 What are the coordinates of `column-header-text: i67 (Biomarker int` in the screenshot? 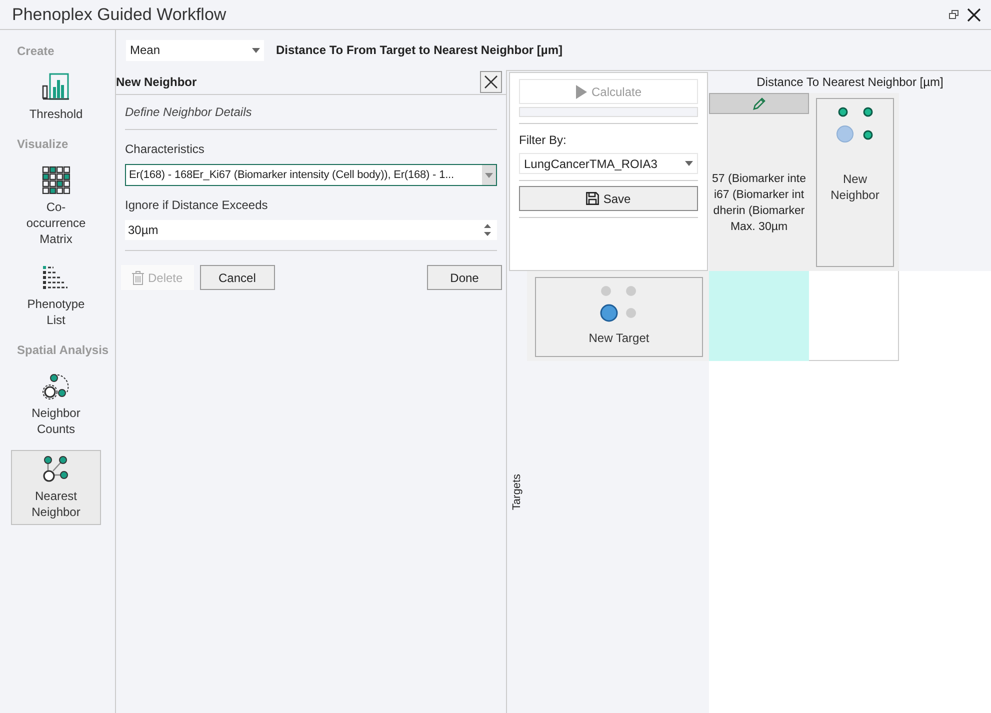 It's located at (759, 195).